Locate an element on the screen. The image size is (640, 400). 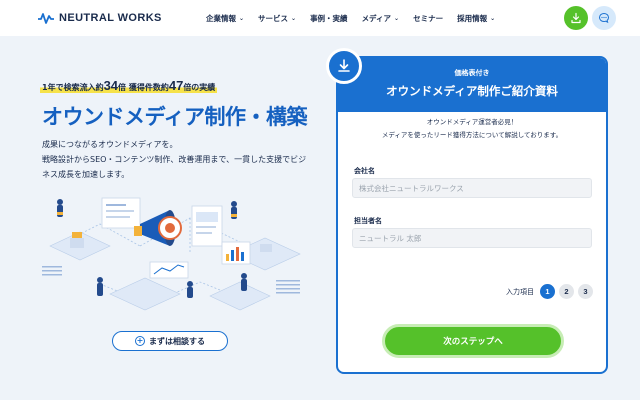
download-button is located at coordinates (576, 18).